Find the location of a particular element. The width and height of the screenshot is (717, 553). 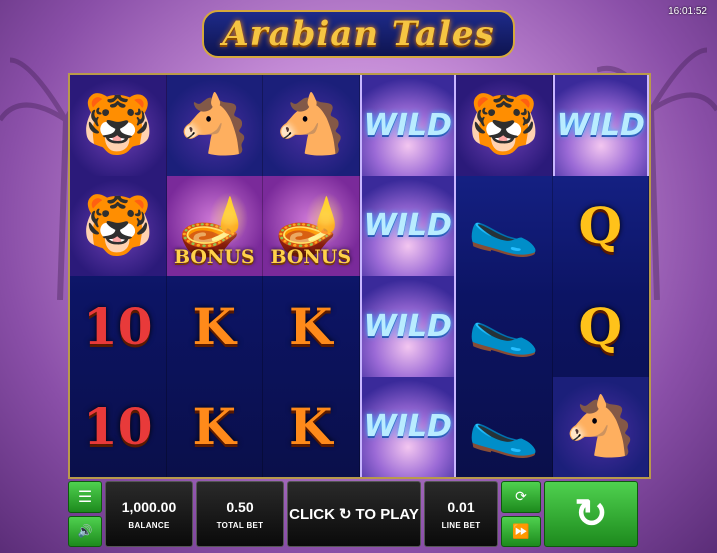

balance-panel: 1,000.00 BALANCE is located at coordinates (149, 514).